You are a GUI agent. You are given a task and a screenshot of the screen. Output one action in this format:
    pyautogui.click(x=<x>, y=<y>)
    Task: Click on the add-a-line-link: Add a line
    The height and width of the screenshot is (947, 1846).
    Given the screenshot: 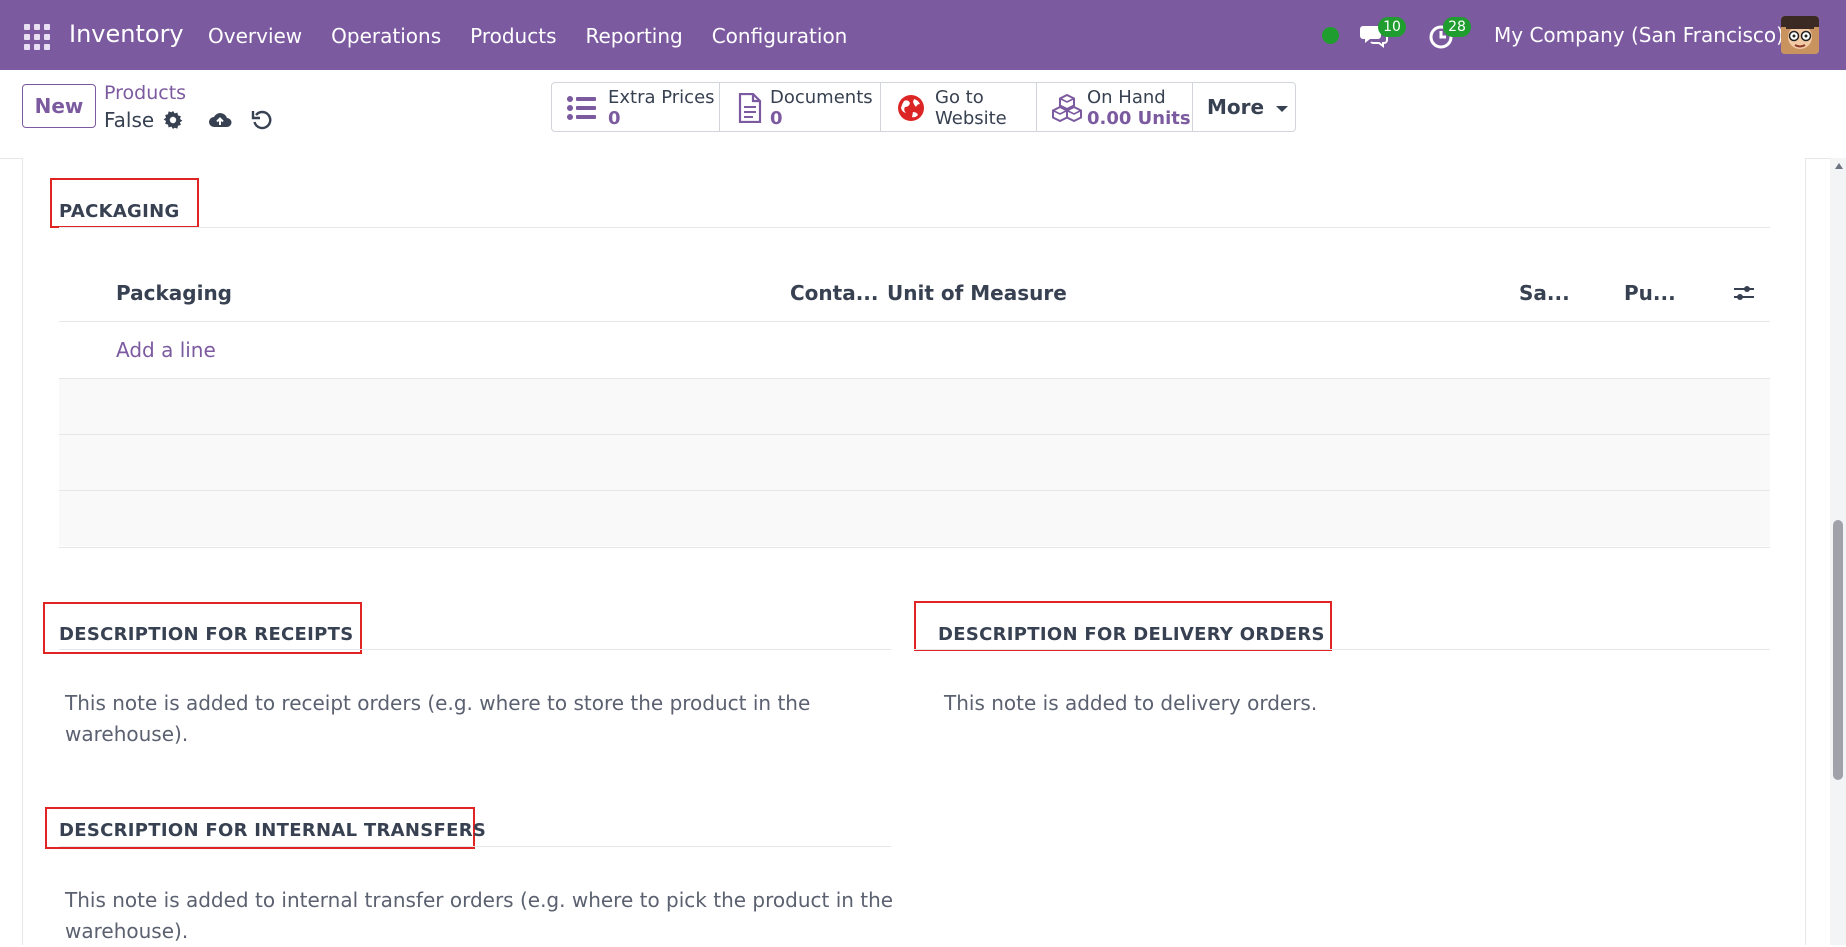 What is the action you would take?
    pyautogui.click(x=166, y=350)
    